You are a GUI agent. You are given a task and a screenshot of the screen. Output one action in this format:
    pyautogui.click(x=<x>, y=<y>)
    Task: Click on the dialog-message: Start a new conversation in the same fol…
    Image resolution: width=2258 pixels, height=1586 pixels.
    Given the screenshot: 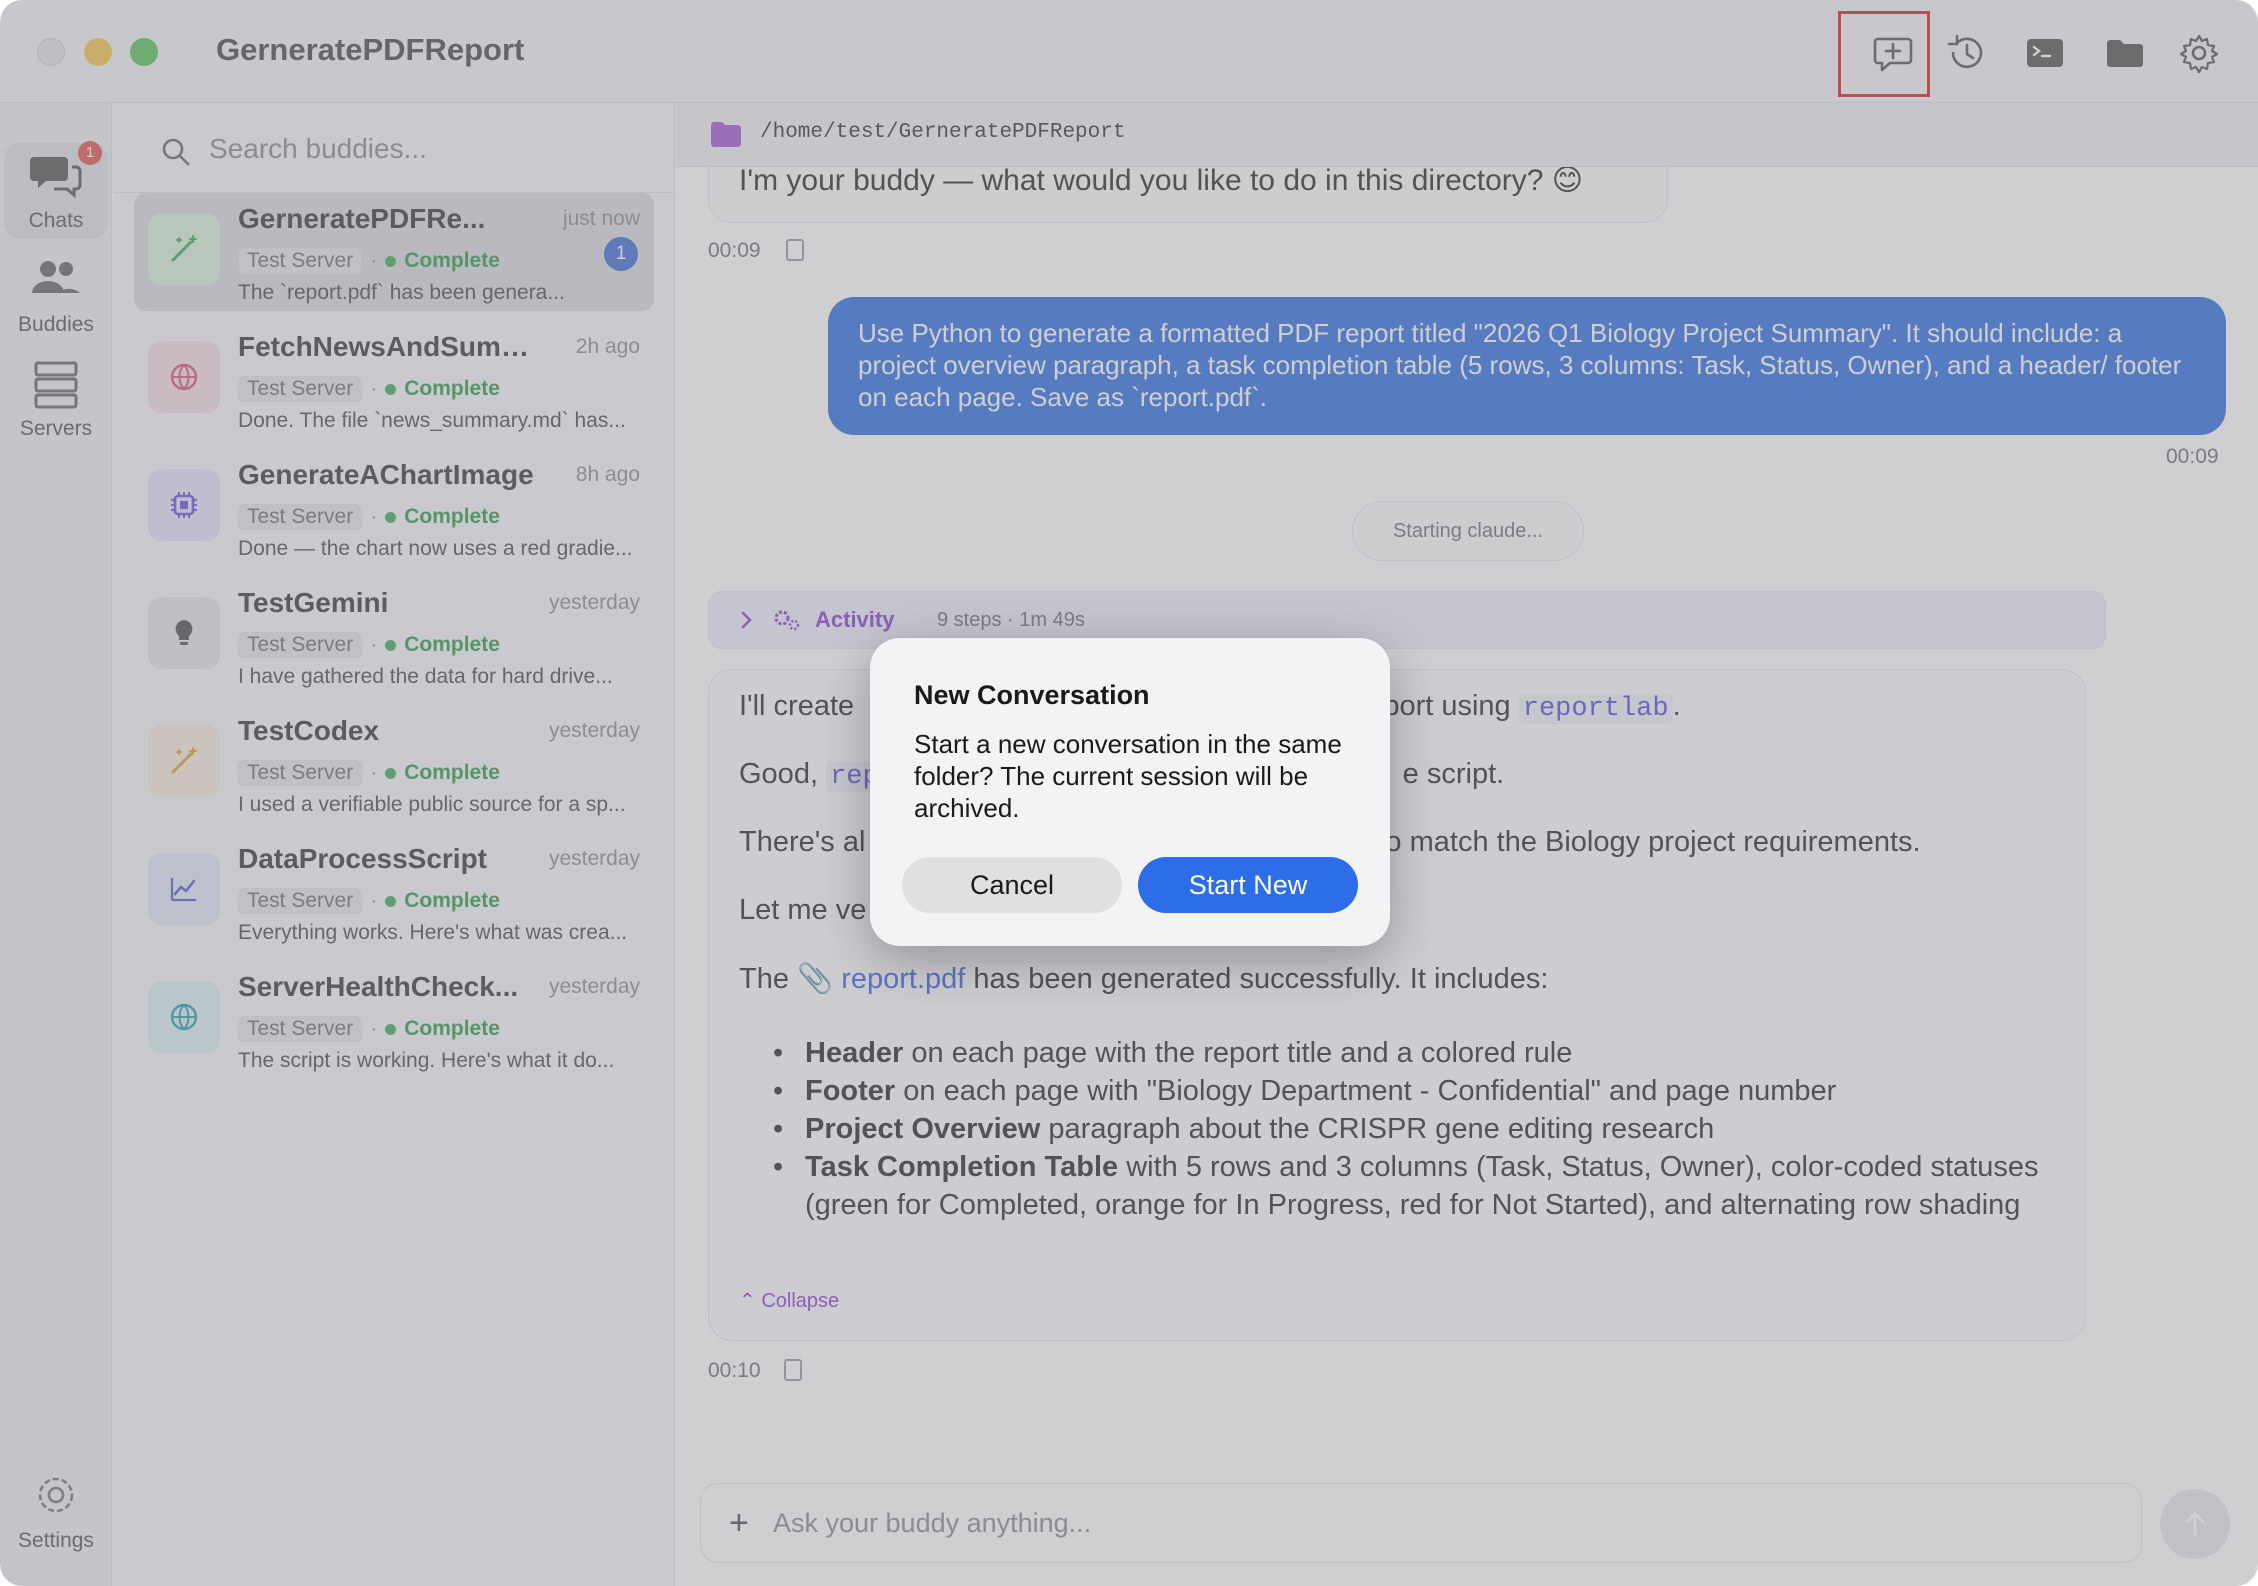 What is the action you would take?
    pyautogui.click(x=1128, y=776)
    